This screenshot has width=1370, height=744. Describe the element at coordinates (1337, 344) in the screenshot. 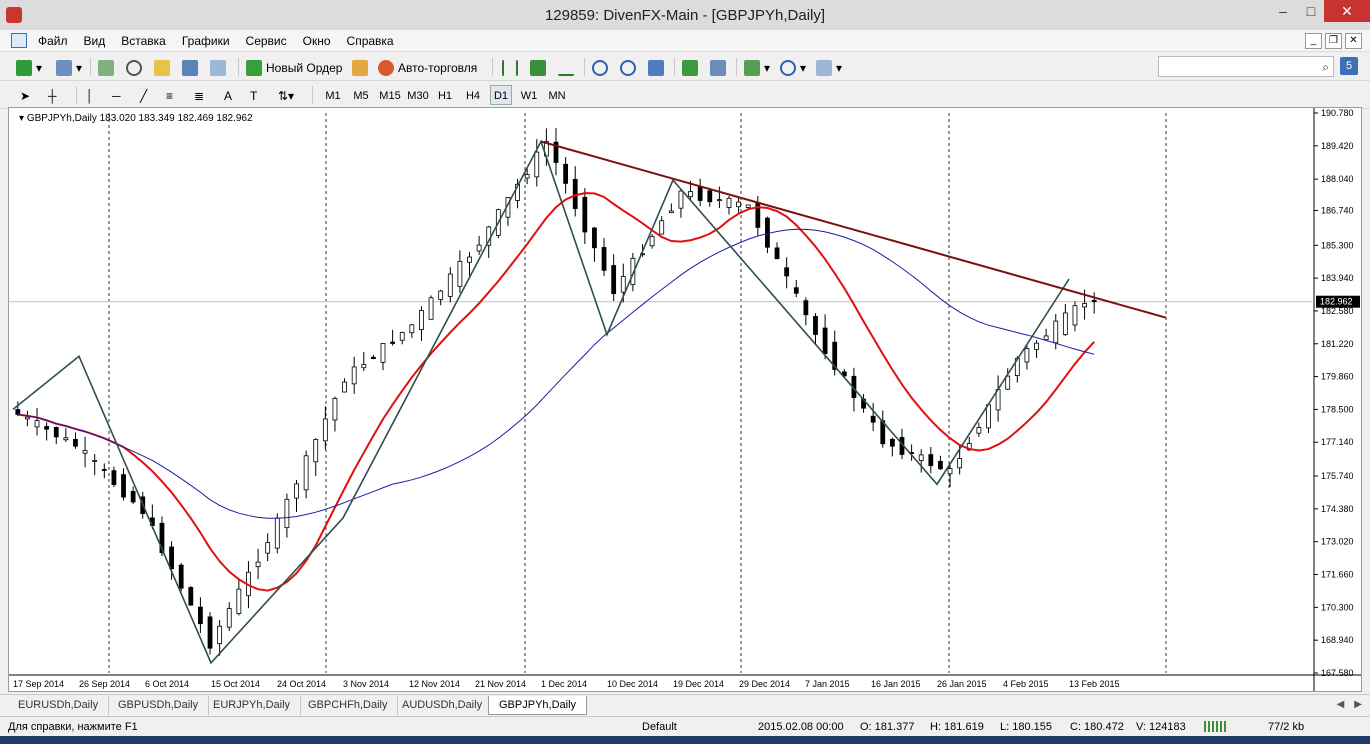

I see `y-tick-label: 181.220` at that location.